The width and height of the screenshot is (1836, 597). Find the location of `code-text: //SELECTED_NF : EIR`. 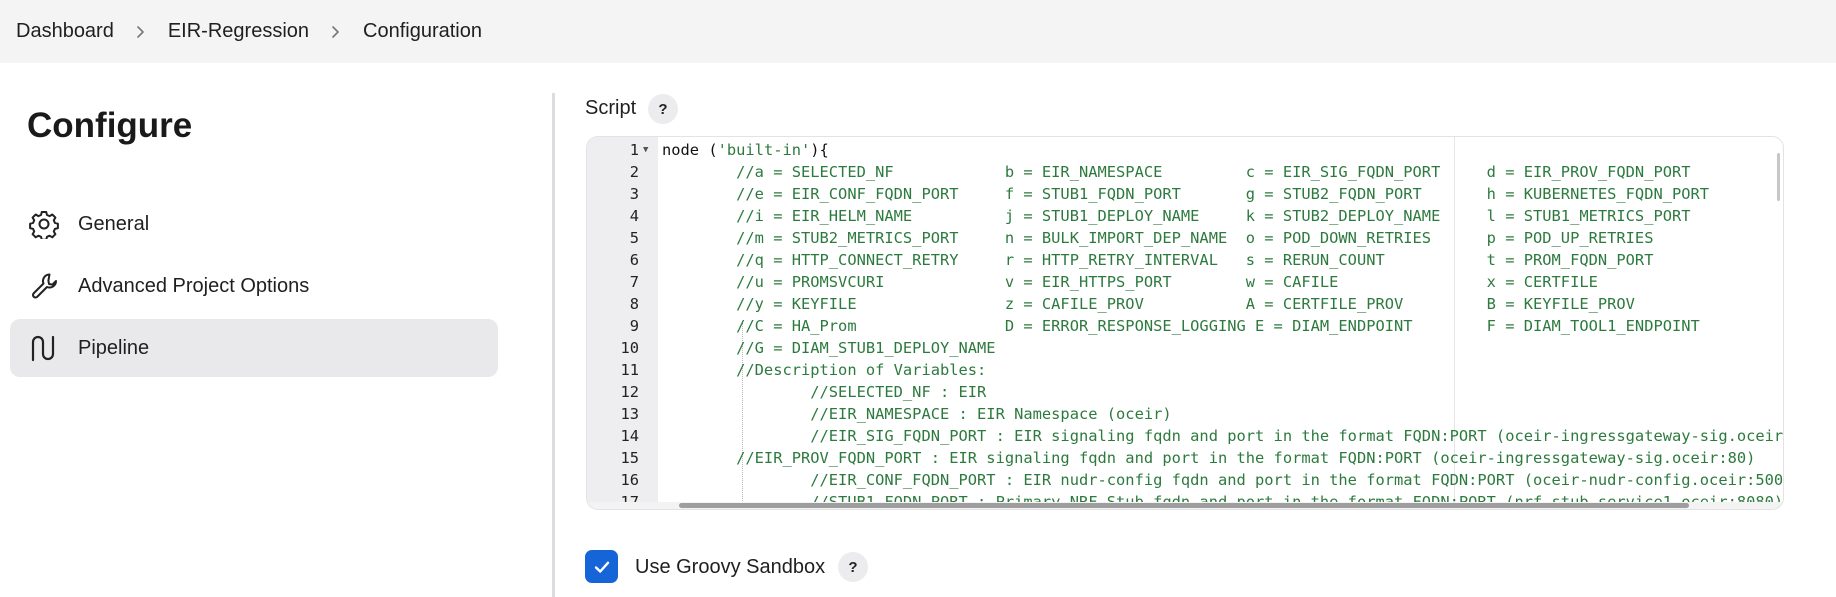

code-text: //SELECTED_NF : EIR is located at coordinates (824, 392).